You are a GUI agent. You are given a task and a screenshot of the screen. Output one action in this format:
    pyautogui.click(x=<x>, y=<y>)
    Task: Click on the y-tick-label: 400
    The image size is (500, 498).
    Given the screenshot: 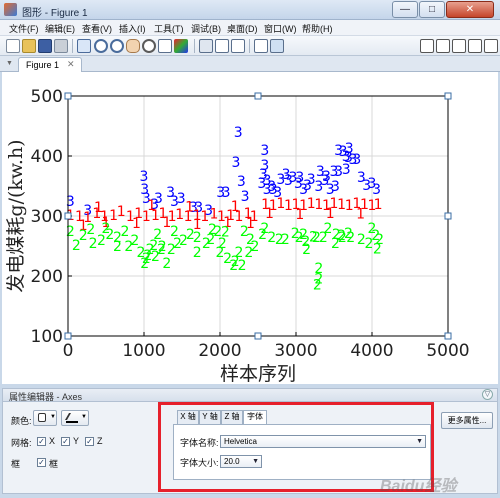 What is the action you would take?
    pyautogui.click(x=47, y=157)
    